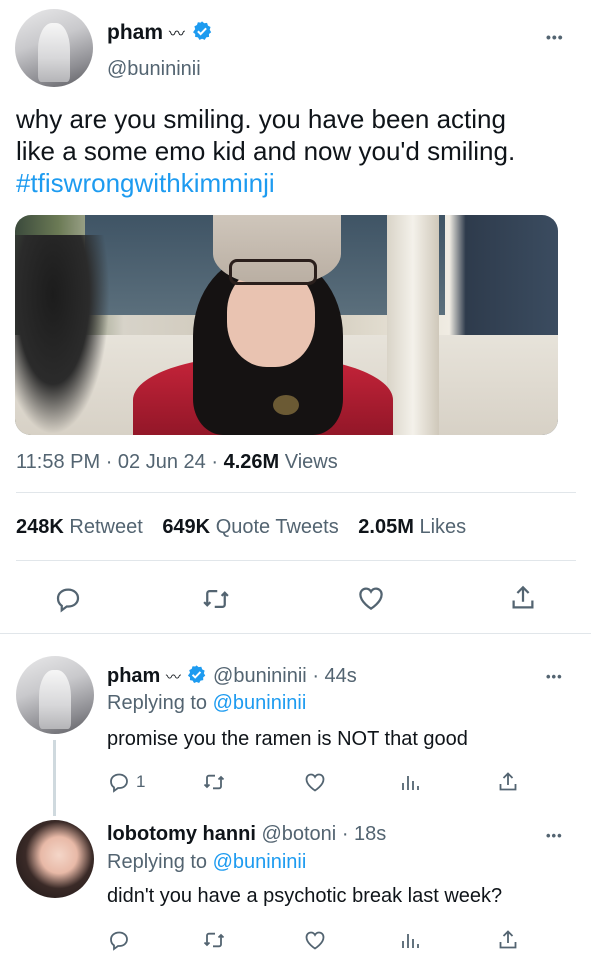  Describe the element at coordinates (58, 462) in the screenshot. I see `tweet-time: 11:58 PM` at that location.